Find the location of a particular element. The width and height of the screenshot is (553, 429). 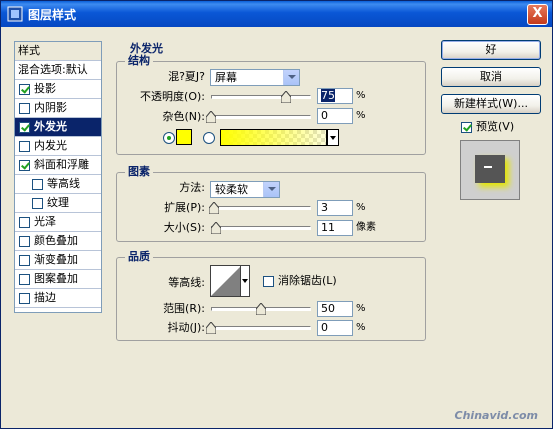

blend-mode-select: 屏幕 is located at coordinates (255, 77).